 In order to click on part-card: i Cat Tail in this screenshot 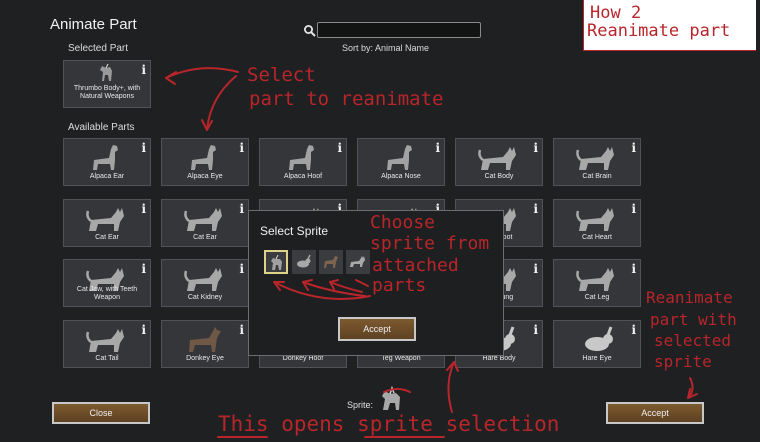, I will do `click(107, 344)`.